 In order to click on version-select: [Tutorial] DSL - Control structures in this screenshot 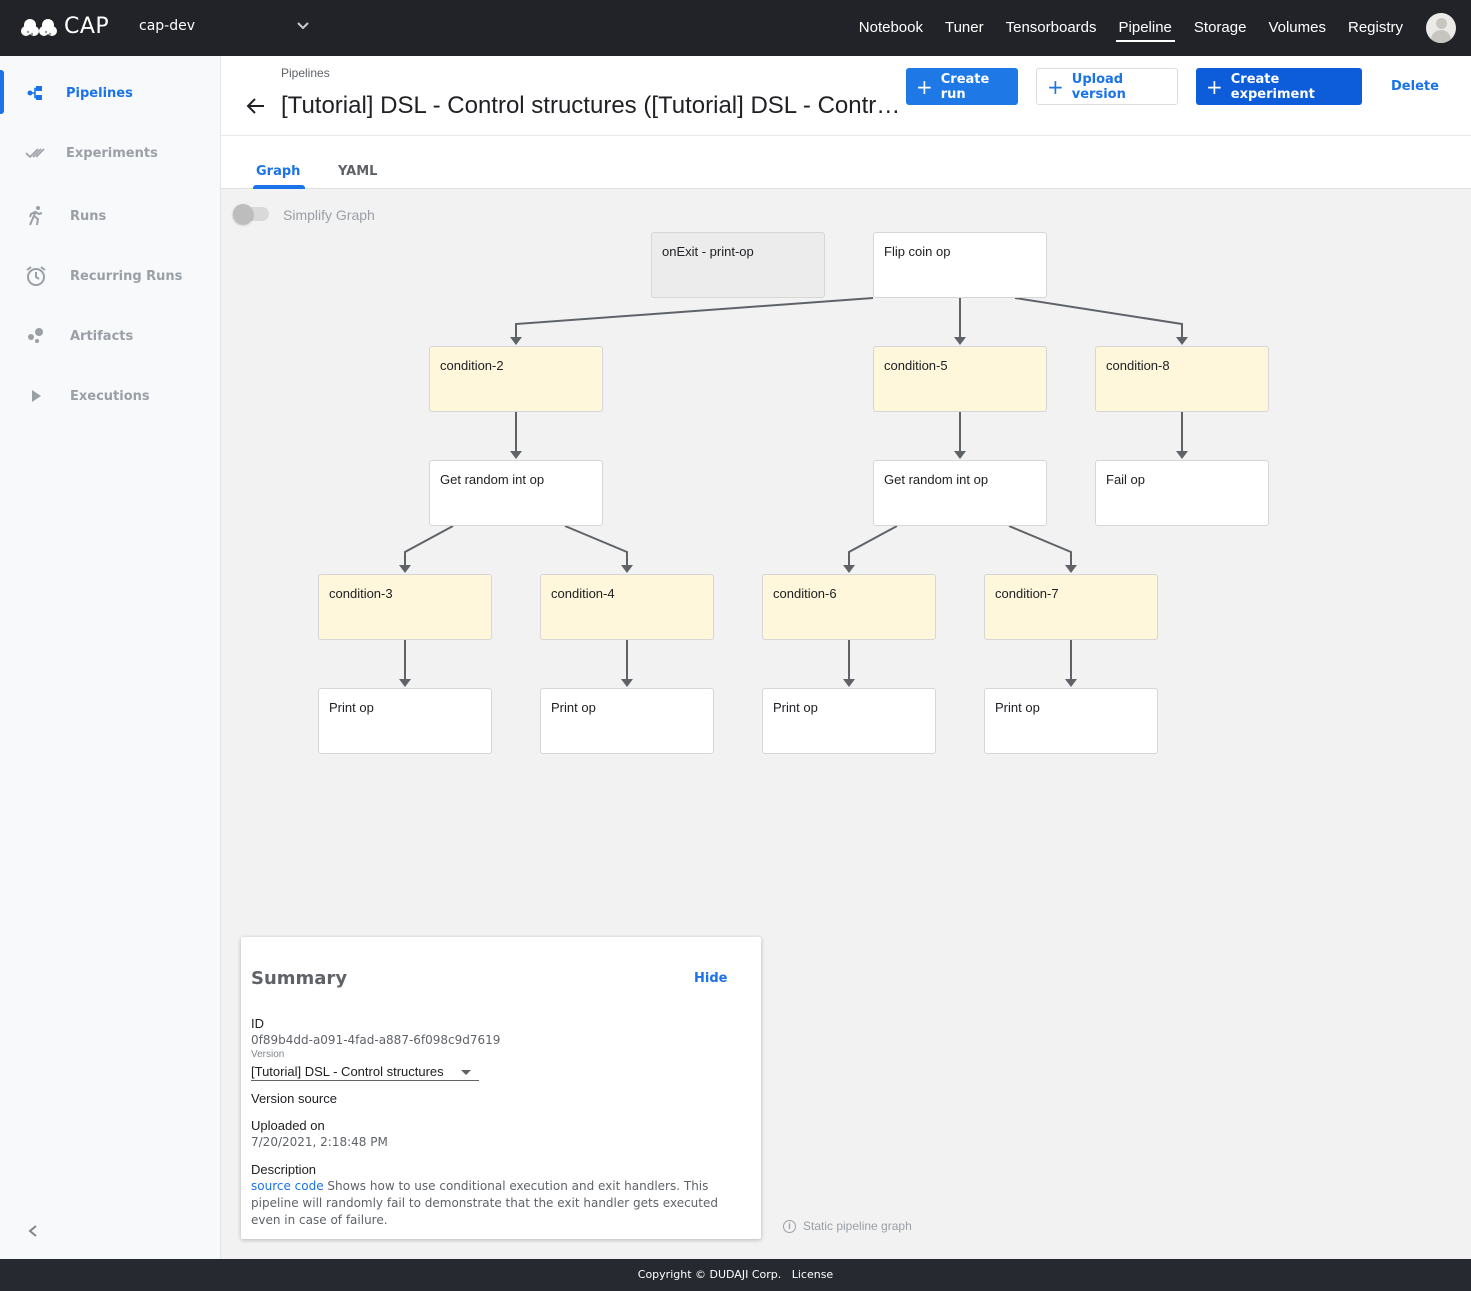, I will do `click(365, 1072)`.